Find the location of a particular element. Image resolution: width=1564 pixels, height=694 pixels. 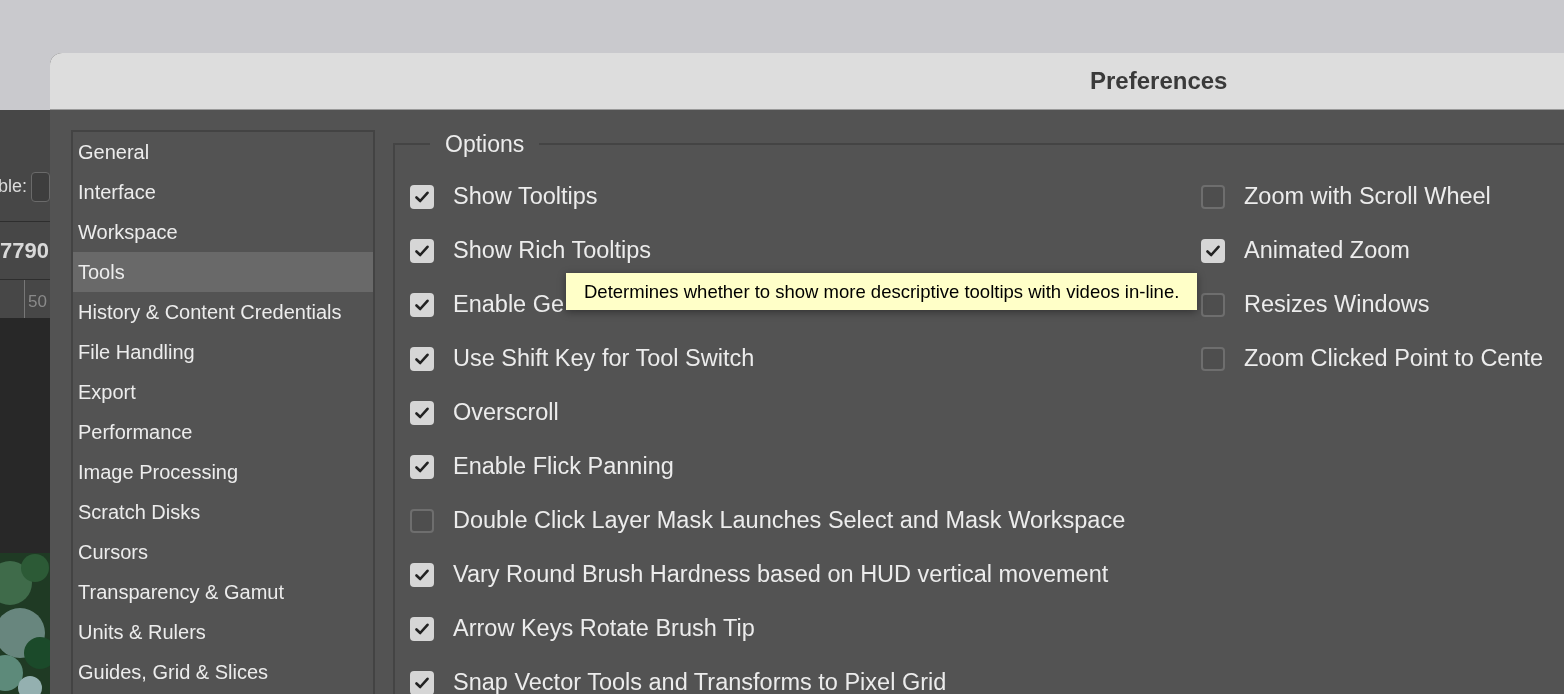

sidebar-item: Tools is located at coordinates (223, 272).